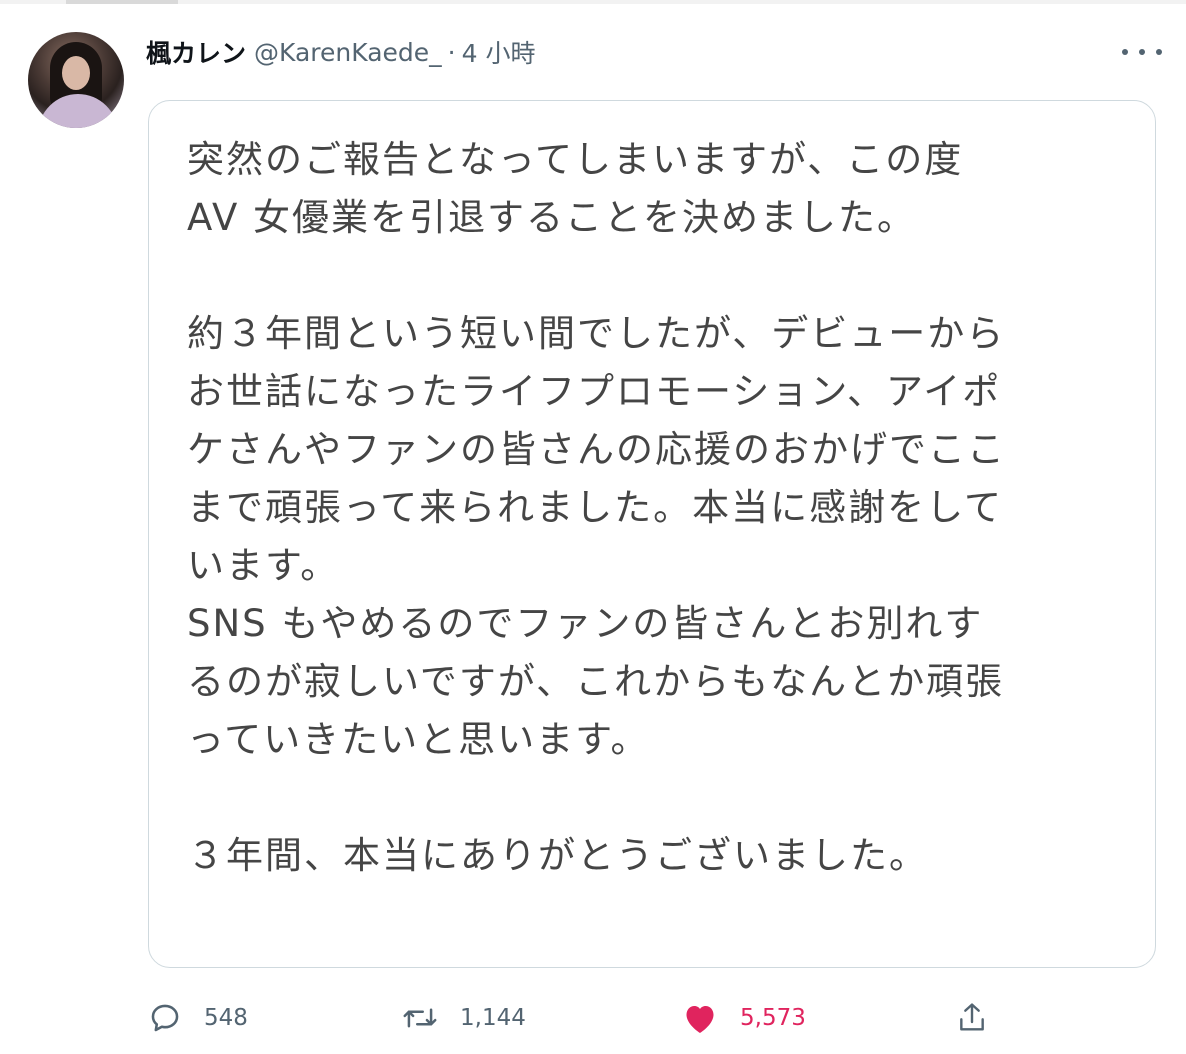  What do you see at coordinates (122, 2) in the screenshot?
I see `top-divider-accent` at bounding box center [122, 2].